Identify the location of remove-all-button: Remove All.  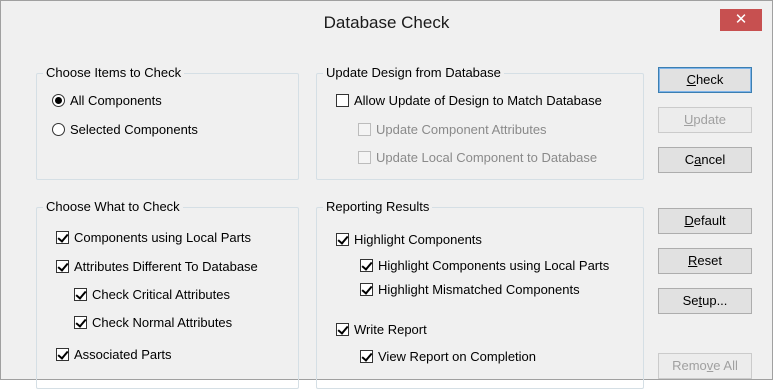
(705, 366).